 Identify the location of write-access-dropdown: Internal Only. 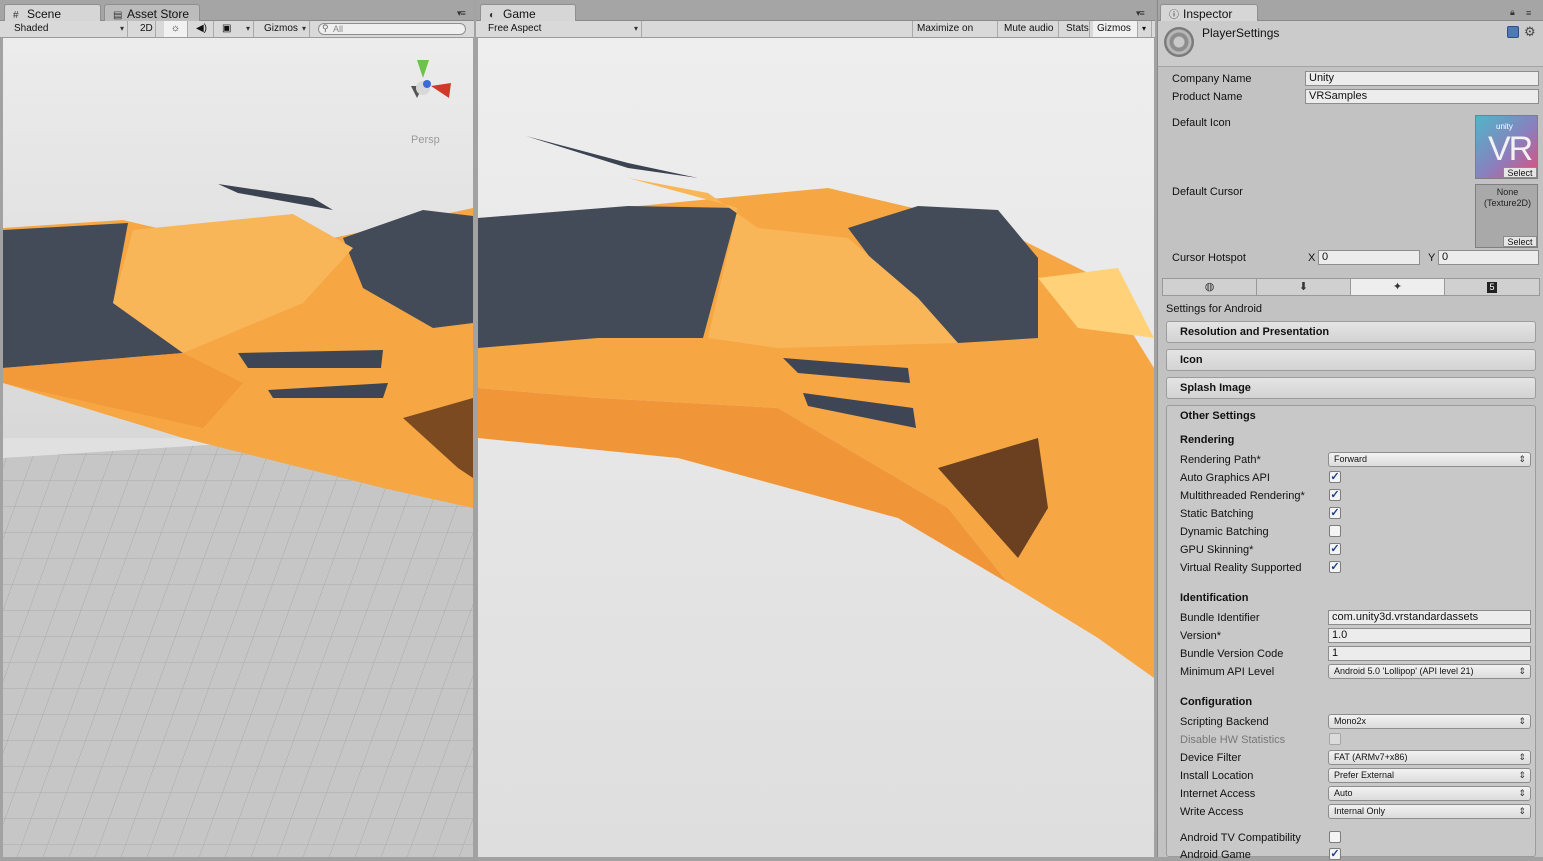
(1429, 811).